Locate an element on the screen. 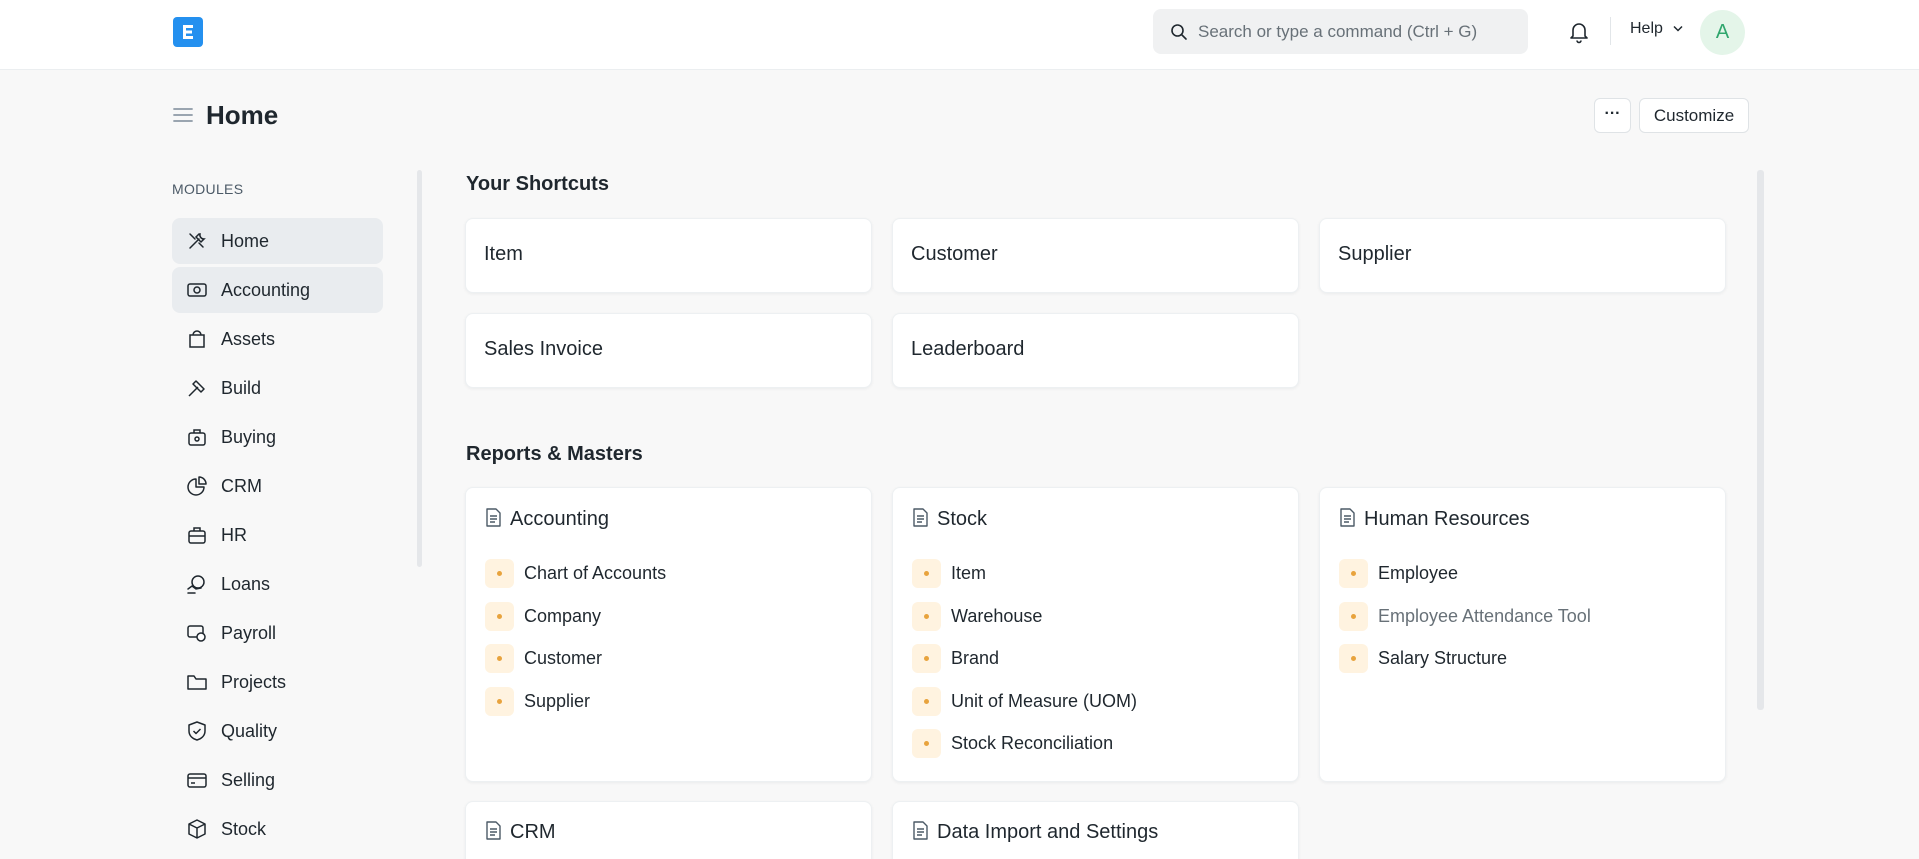 The image size is (1919, 859). sidebar-item-label: Assets is located at coordinates (248, 339).